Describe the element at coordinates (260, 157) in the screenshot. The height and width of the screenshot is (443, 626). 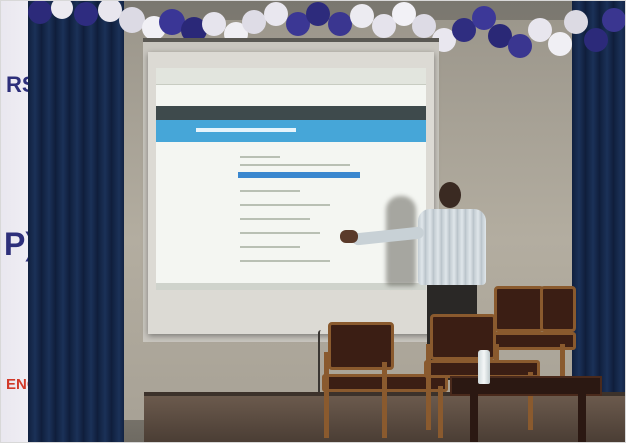
I see `projected-heading-line` at that location.